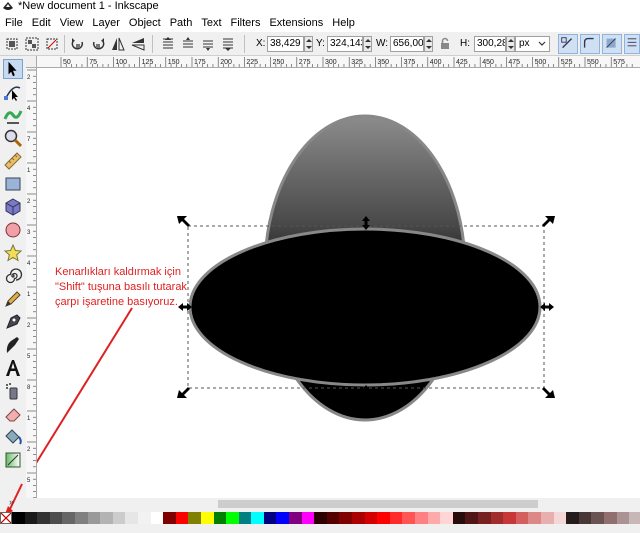  Describe the element at coordinates (490, 44) in the screenshot. I see `h-input: 300,286` at that location.